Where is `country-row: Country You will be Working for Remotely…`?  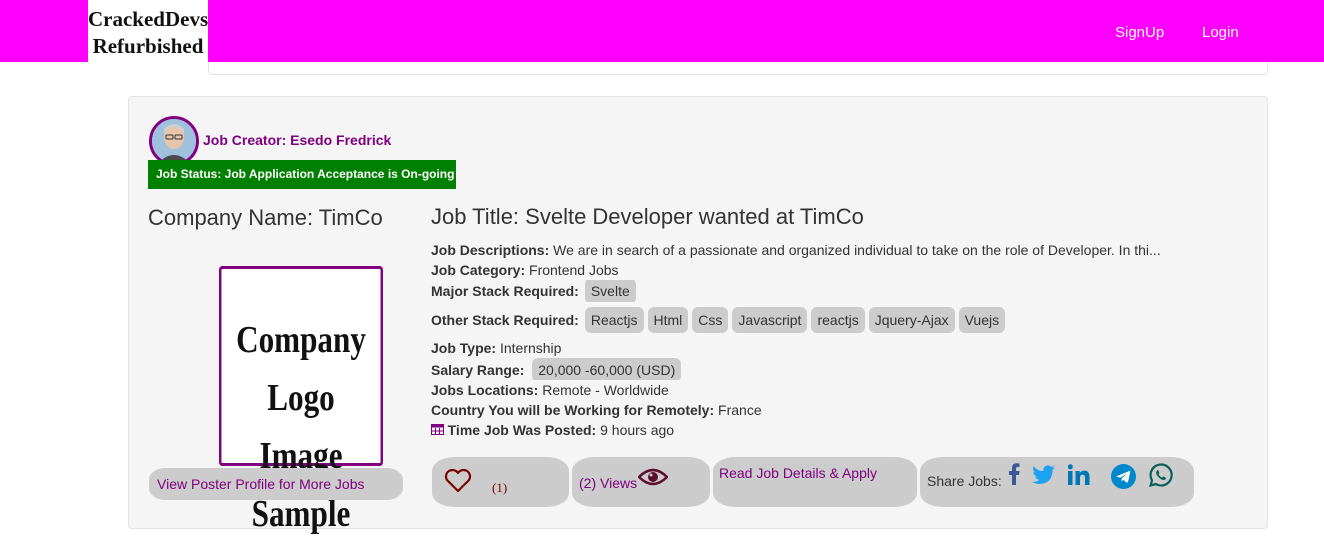
country-row: Country You will be Working for Remotely… is located at coordinates (841, 410).